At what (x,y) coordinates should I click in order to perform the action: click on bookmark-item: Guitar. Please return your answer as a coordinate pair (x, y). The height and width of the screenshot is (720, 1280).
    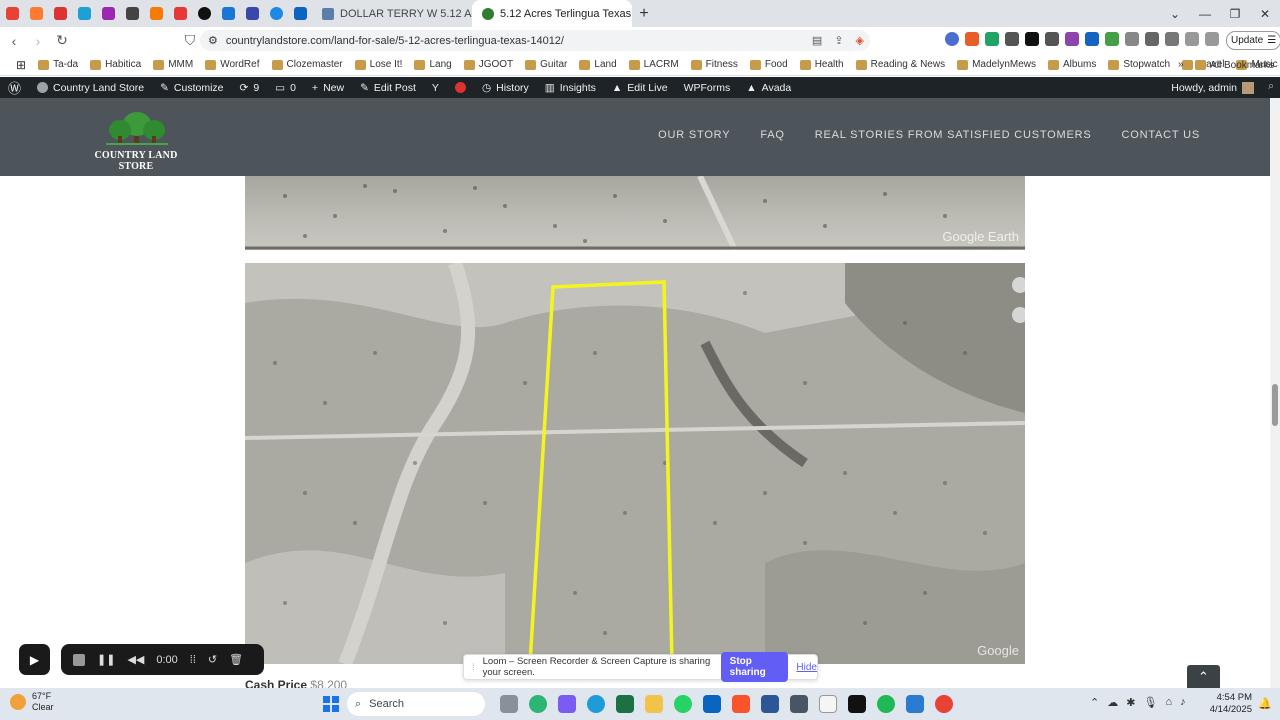
    Looking at the image, I should click on (546, 64).